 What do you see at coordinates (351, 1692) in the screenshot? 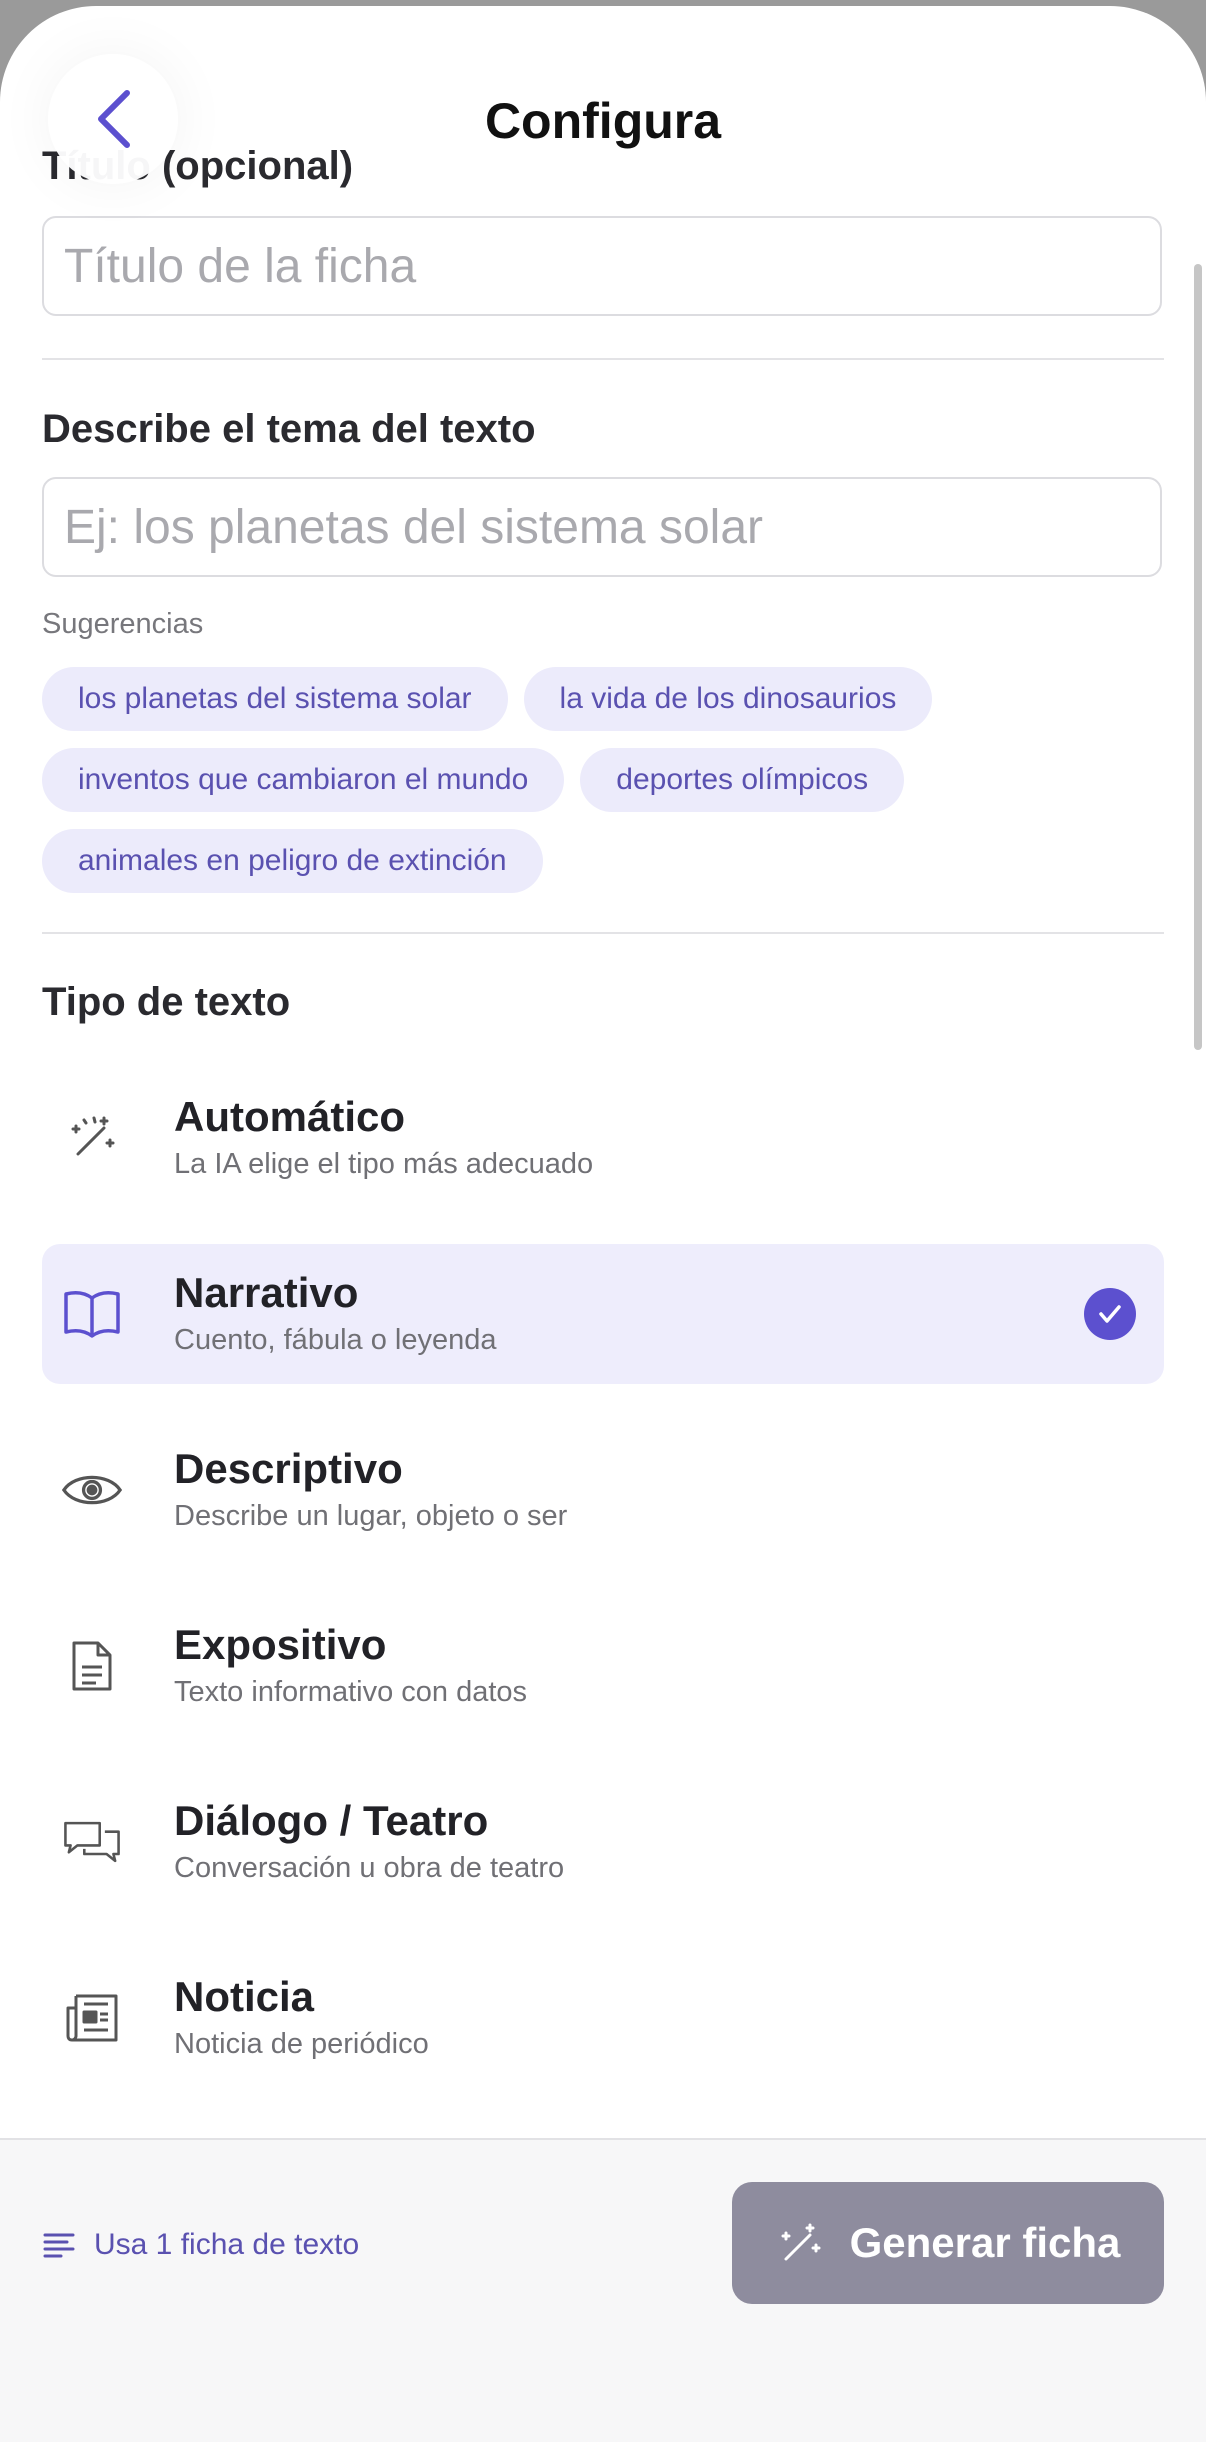
I see `type-option-desc: Texto informativo con datos` at bounding box center [351, 1692].